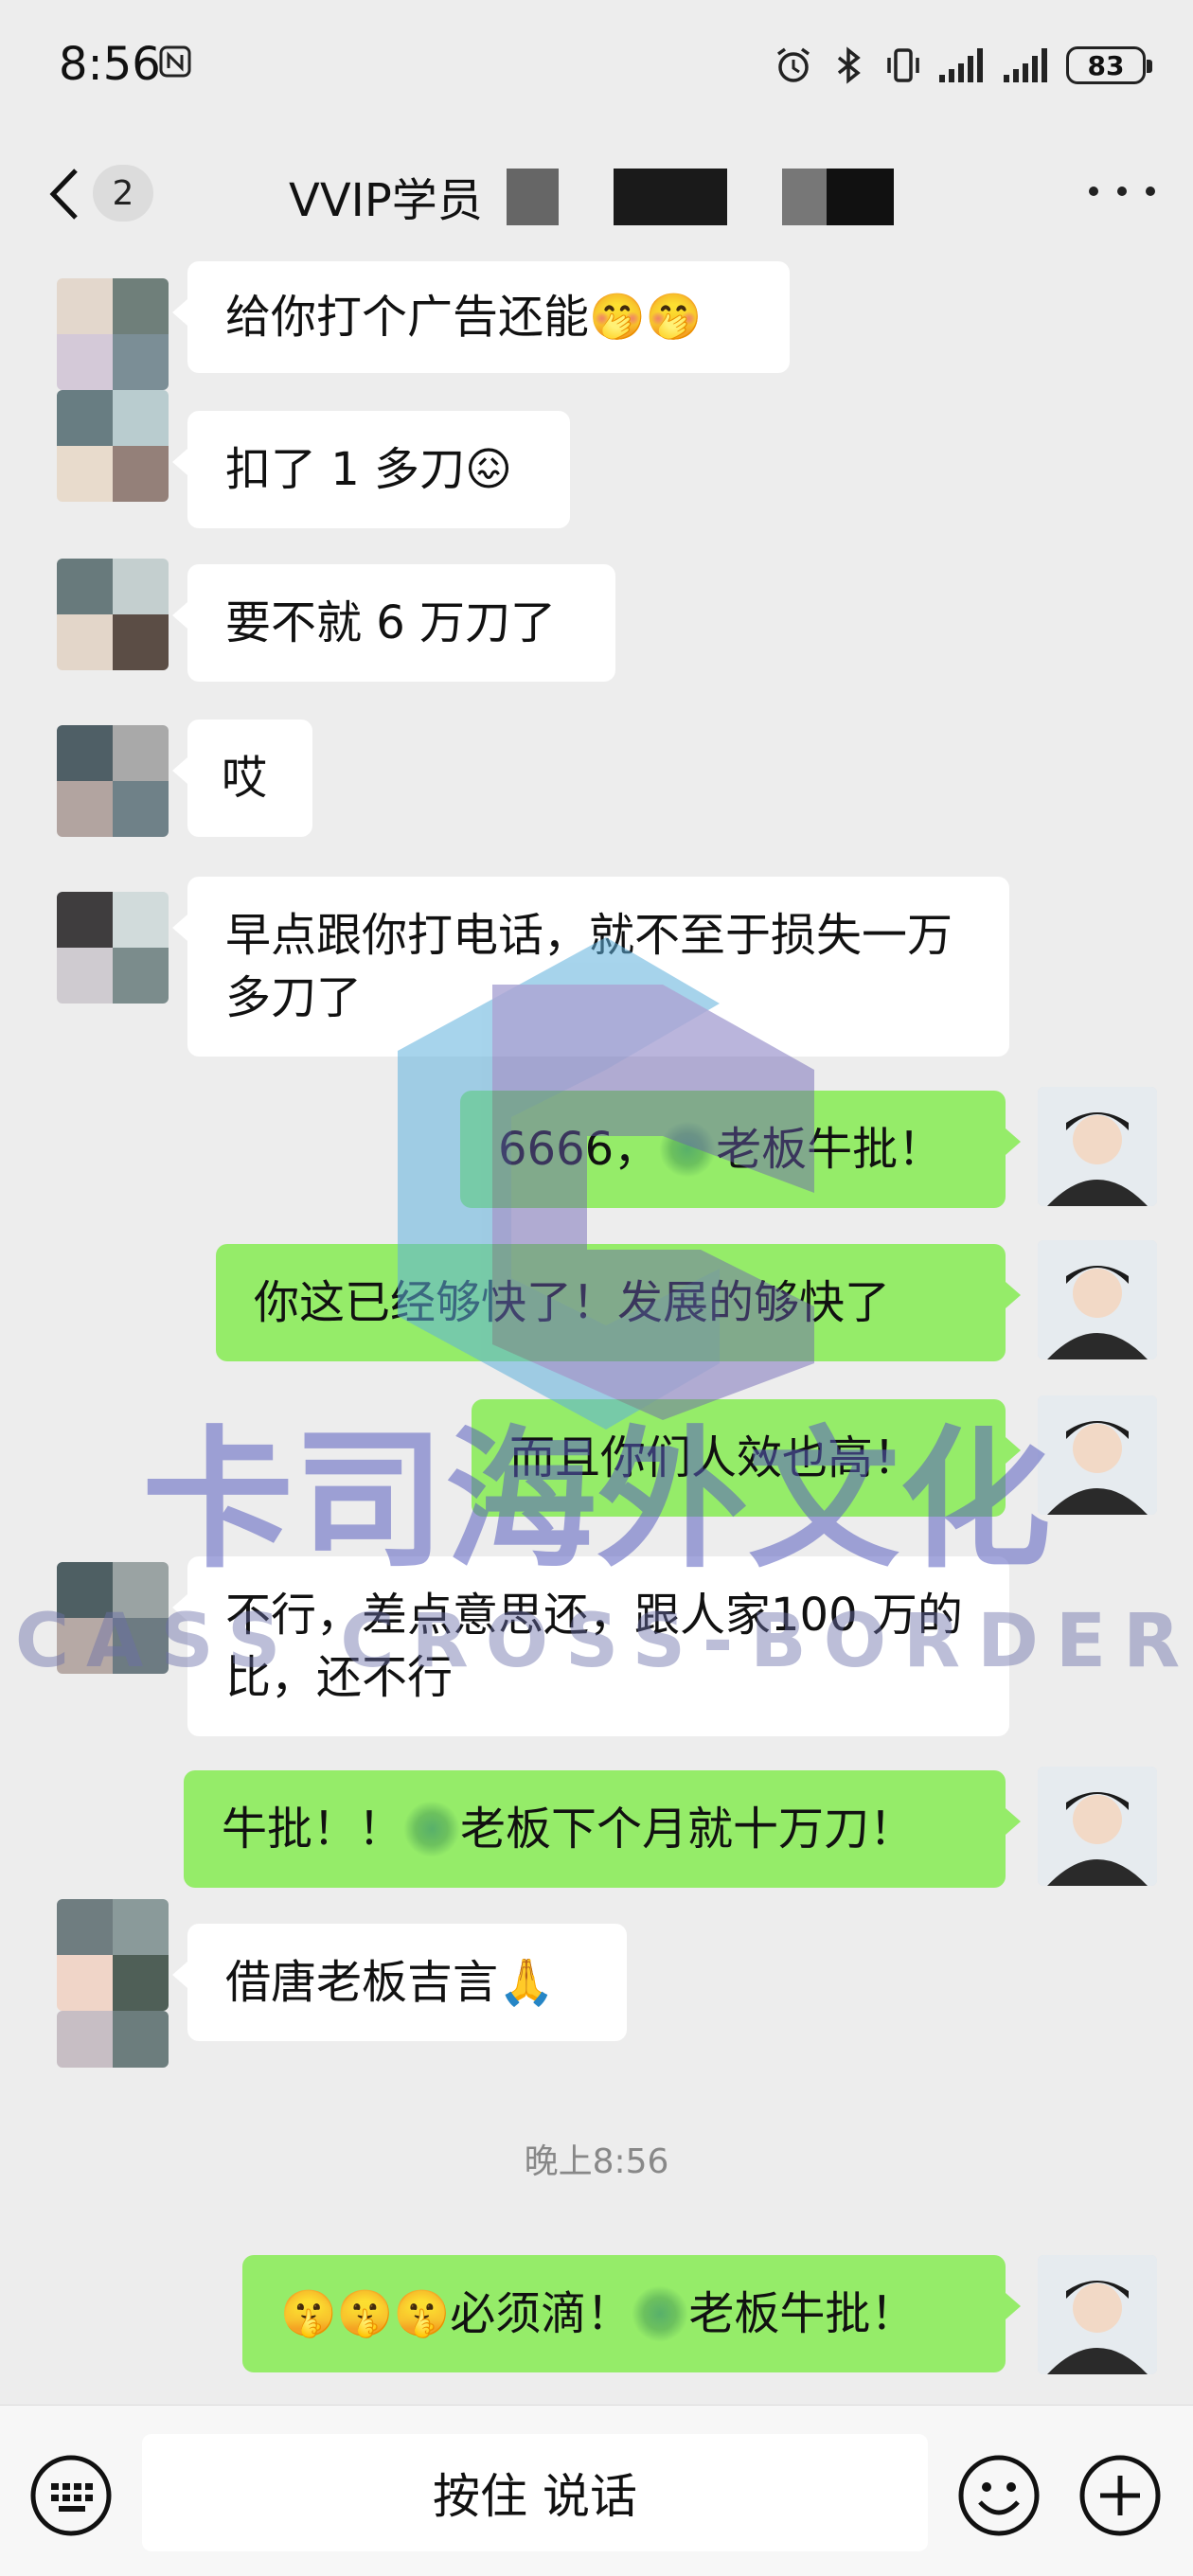 The width and height of the screenshot is (1193, 2576). I want to click on message-text: 给你打个广告还能🤭🤭, so click(464, 318).